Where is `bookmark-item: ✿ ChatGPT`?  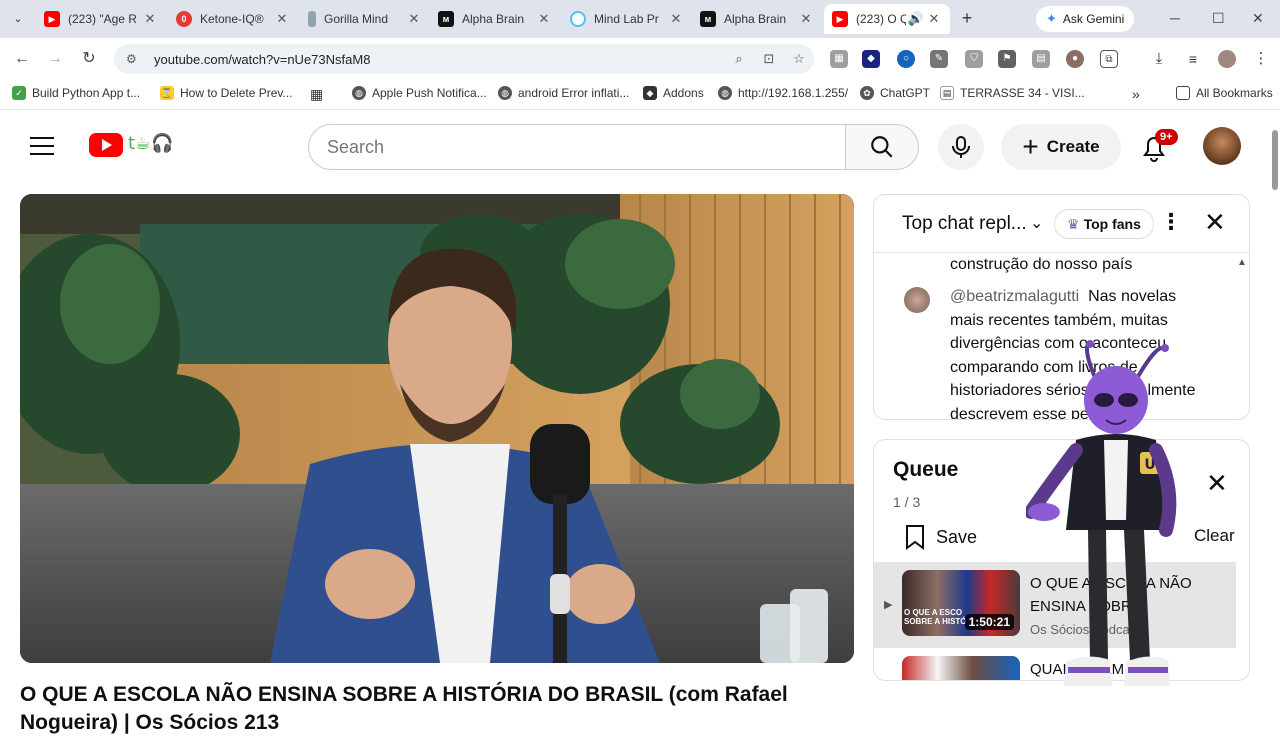 bookmark-item: ✿ ChatGPT is located at coordinates (895, 93).